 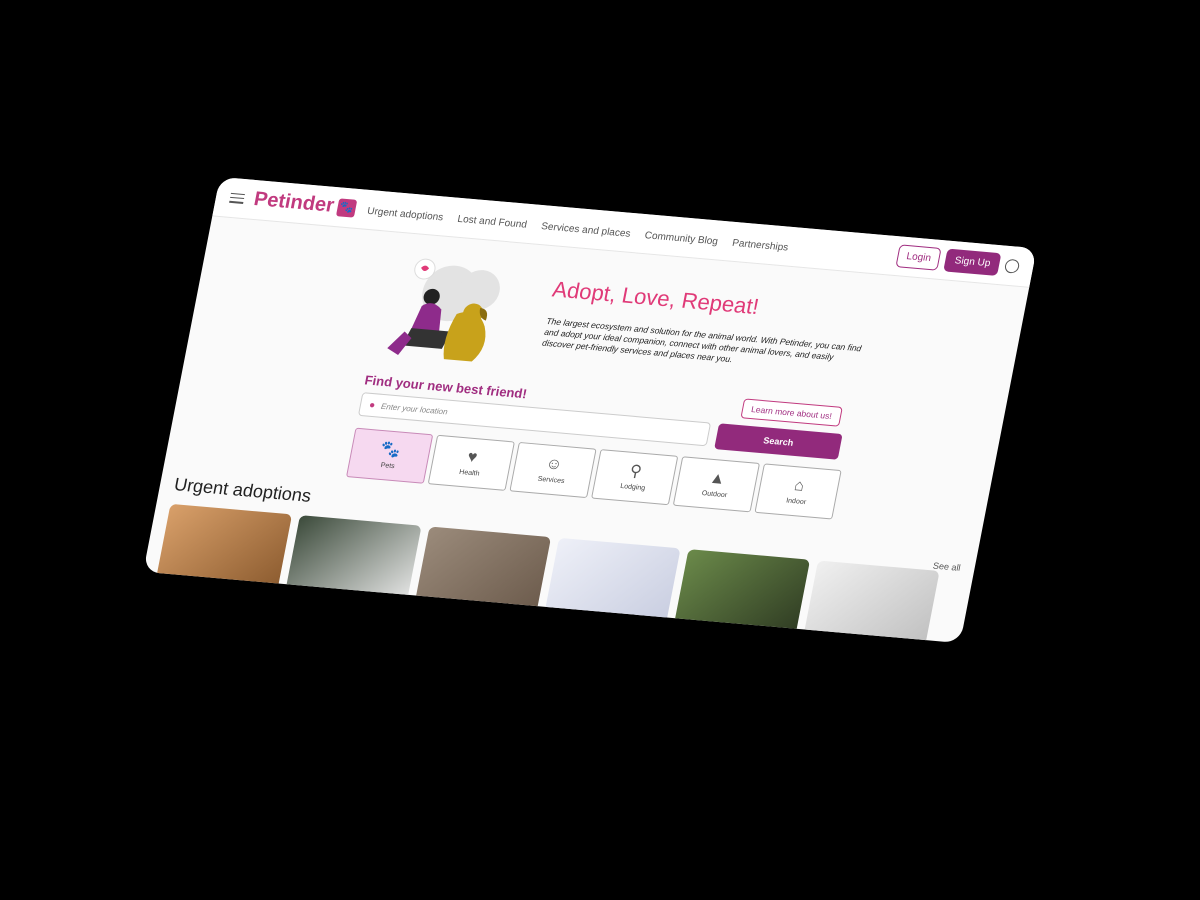 I want to click on auth-area: Login Sign Up, so click(x=958, y=260).